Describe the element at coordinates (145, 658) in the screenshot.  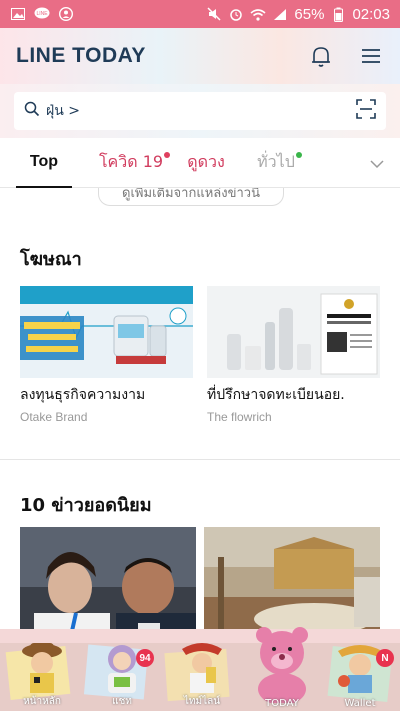
I see `chat-unread-badge: 94` at that location.